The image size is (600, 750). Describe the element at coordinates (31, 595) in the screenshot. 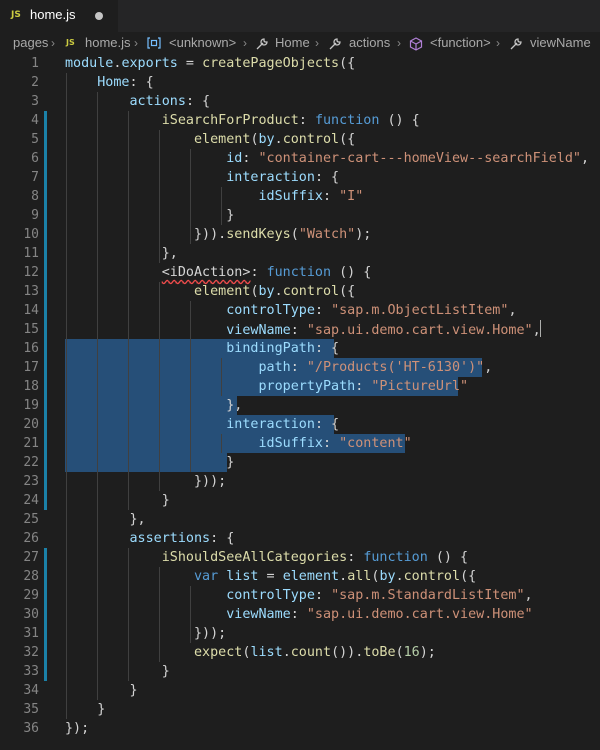

I see `line-number: 29` at that location.